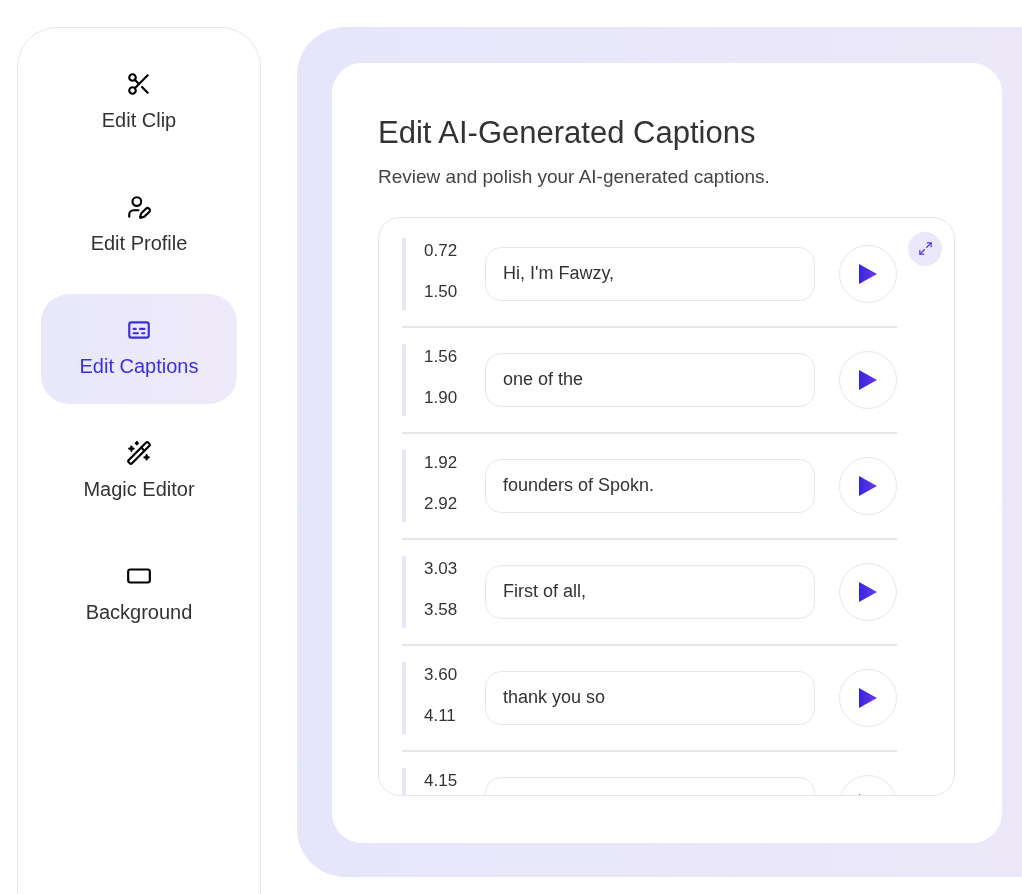 The image size is (1022, 894). What do you see at coordinates (441, 610) in the screenshot?
I see `end-time: 3.58` at bounding box center [441, 610].